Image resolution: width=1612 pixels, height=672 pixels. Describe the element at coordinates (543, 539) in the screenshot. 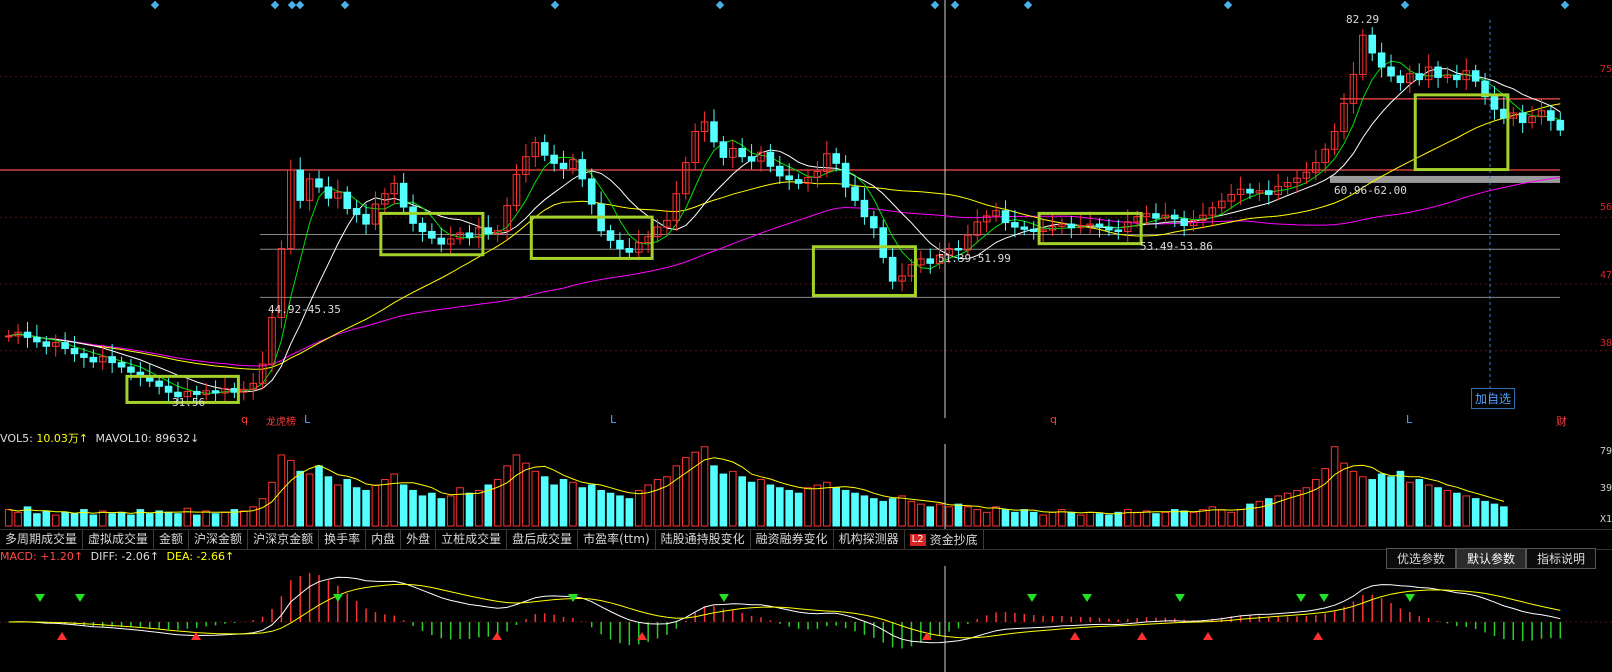

I see `tab-after-hours-volume: 盘后成交量` at that location.